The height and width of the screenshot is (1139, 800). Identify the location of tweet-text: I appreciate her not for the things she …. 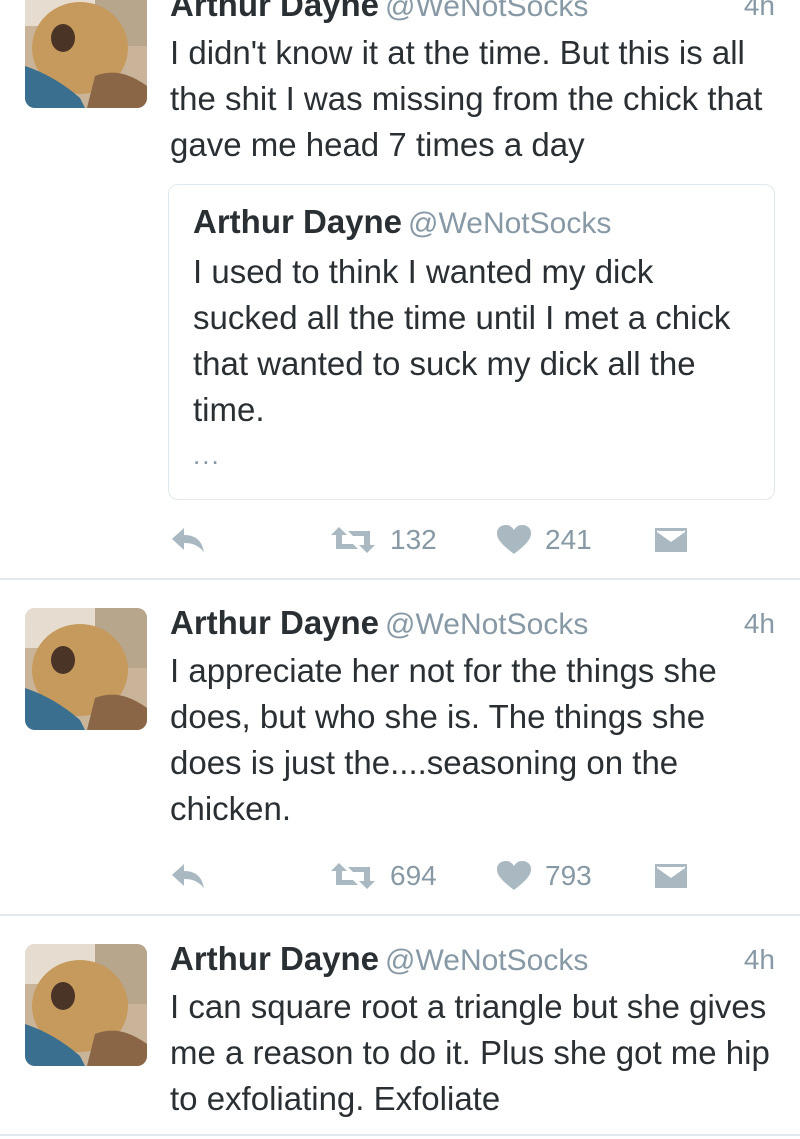
(443, 739).